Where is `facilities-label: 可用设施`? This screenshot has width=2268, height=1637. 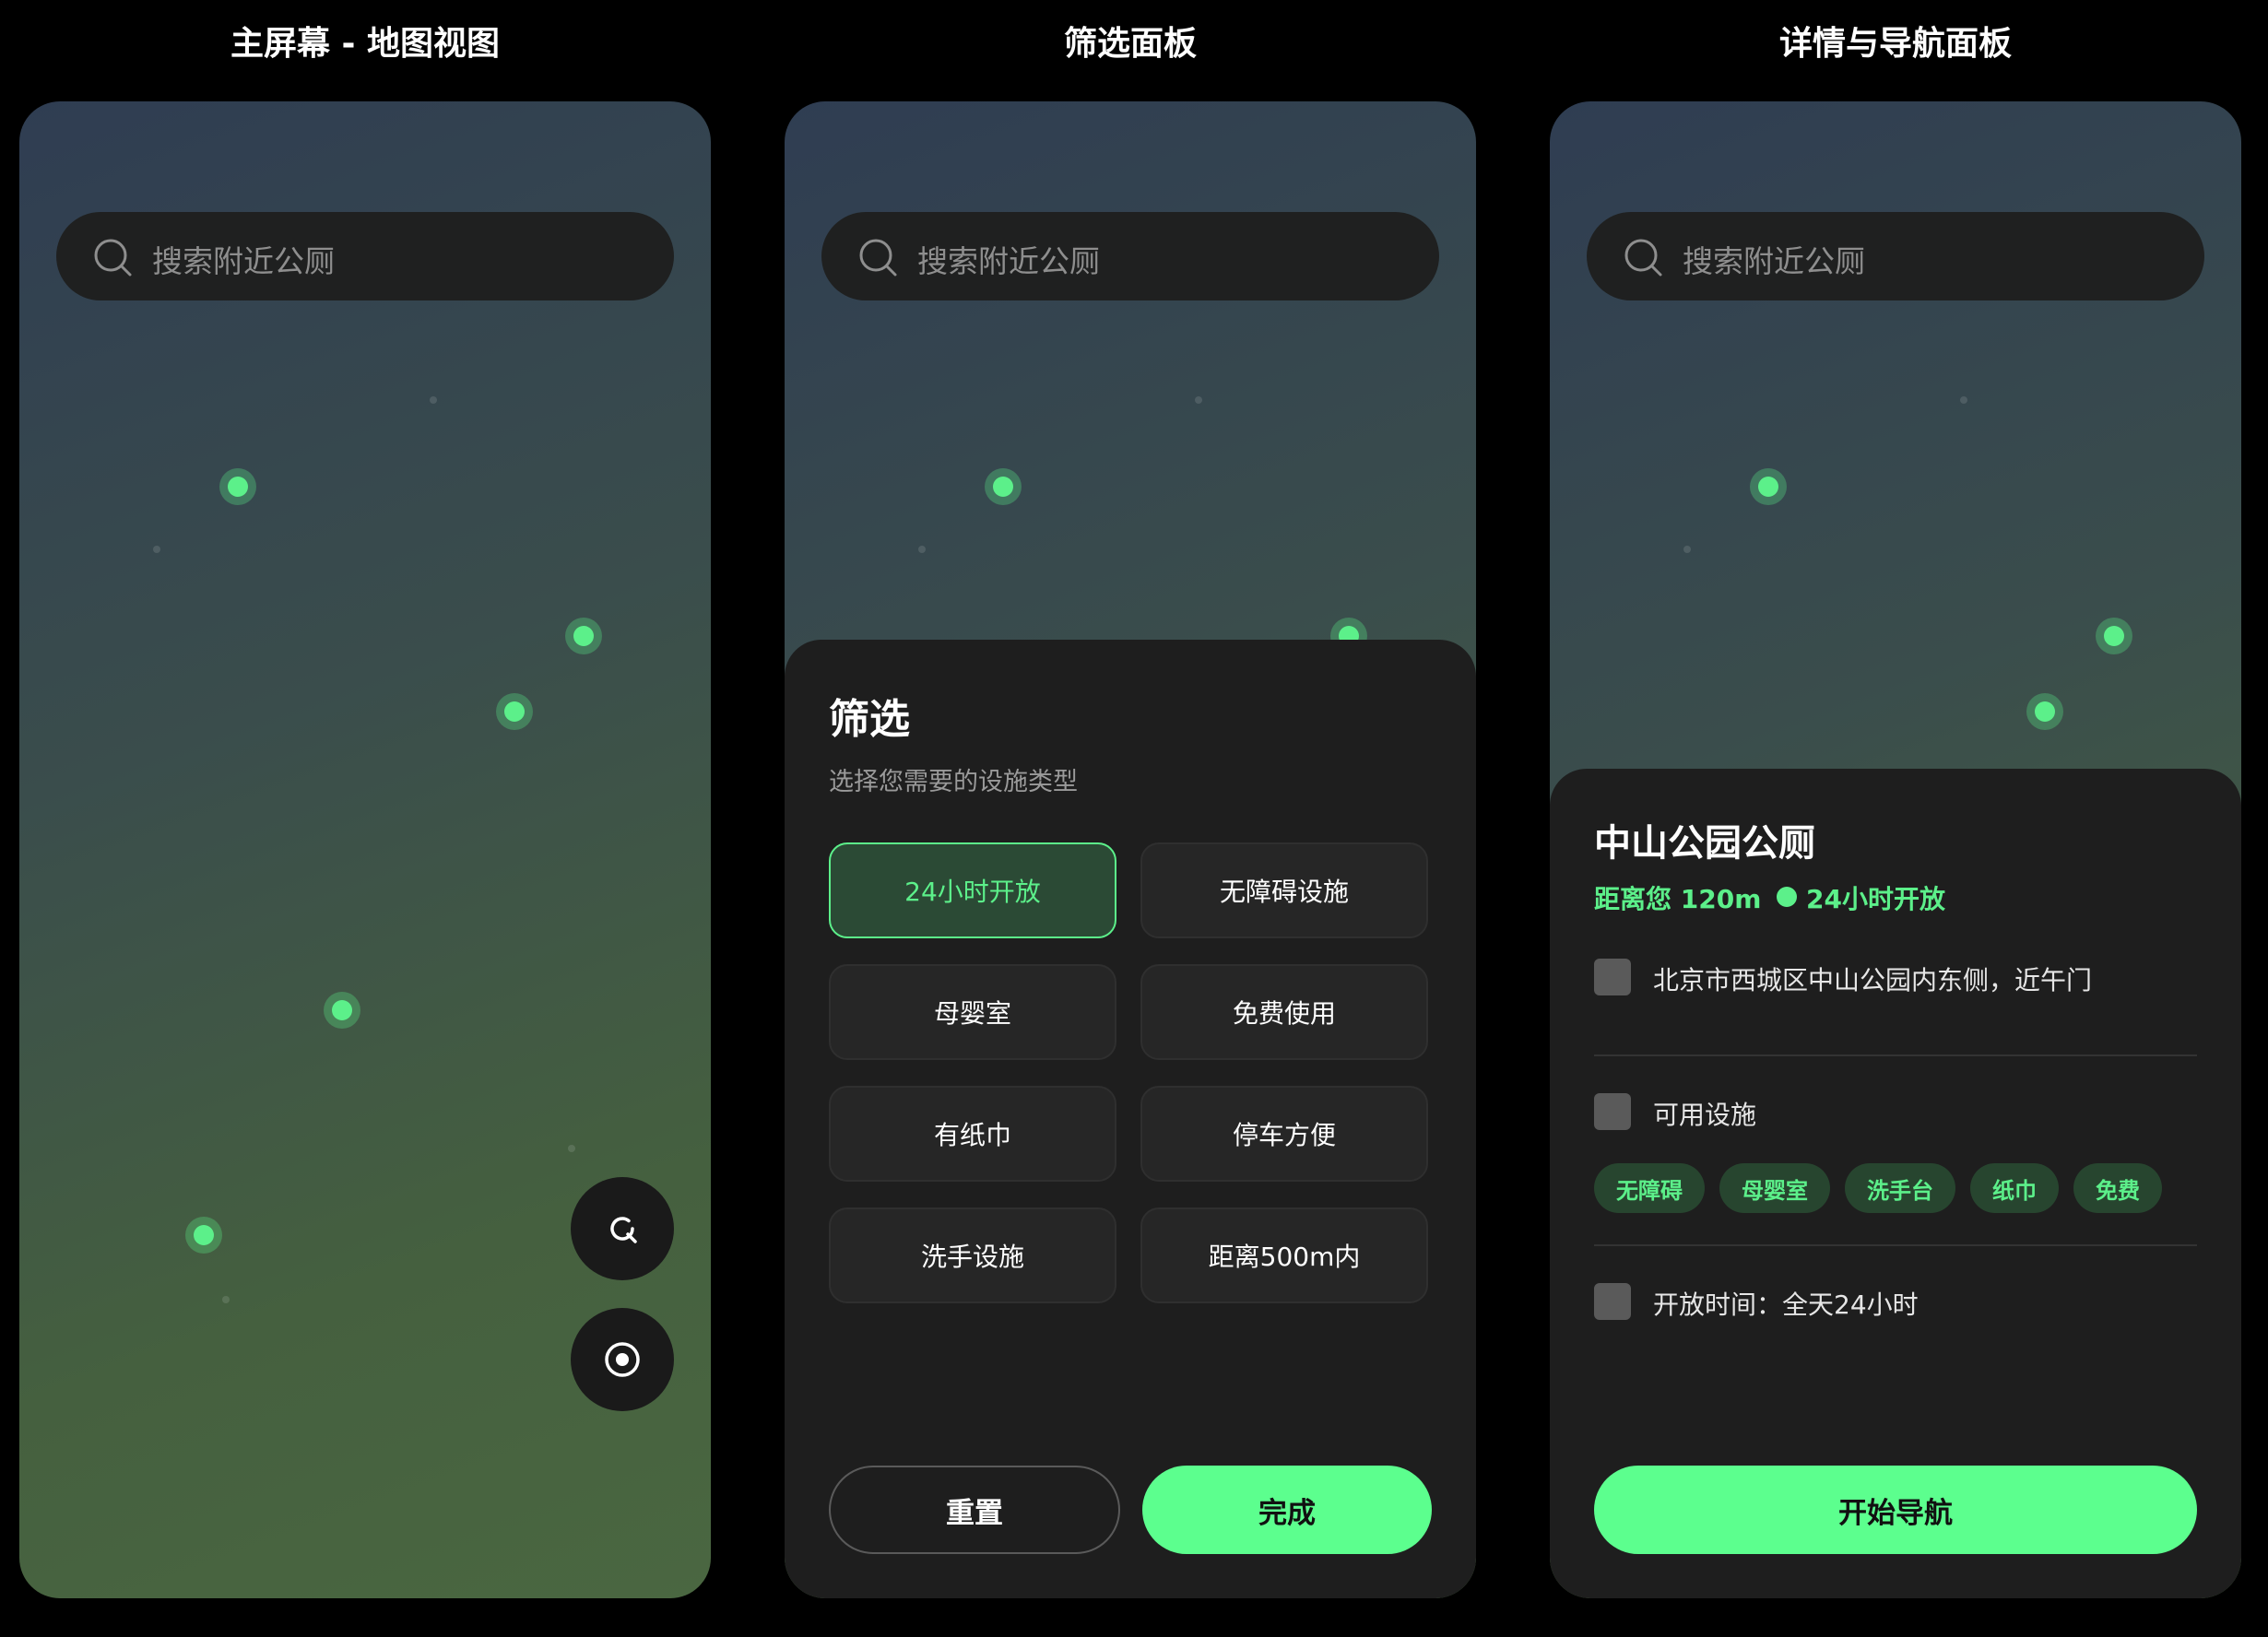 facilities-label: 可用设施 is located at coordinates (1705, 1115).